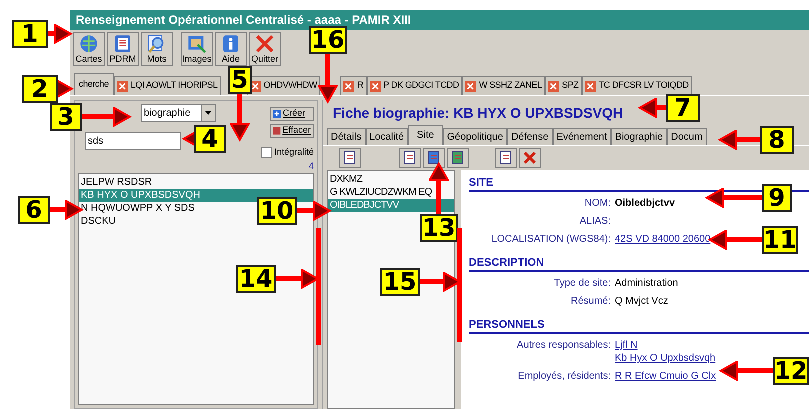  Describe the element at coordinates (780, 240) in the screenshot. I see `callout-number: 11` at that location.